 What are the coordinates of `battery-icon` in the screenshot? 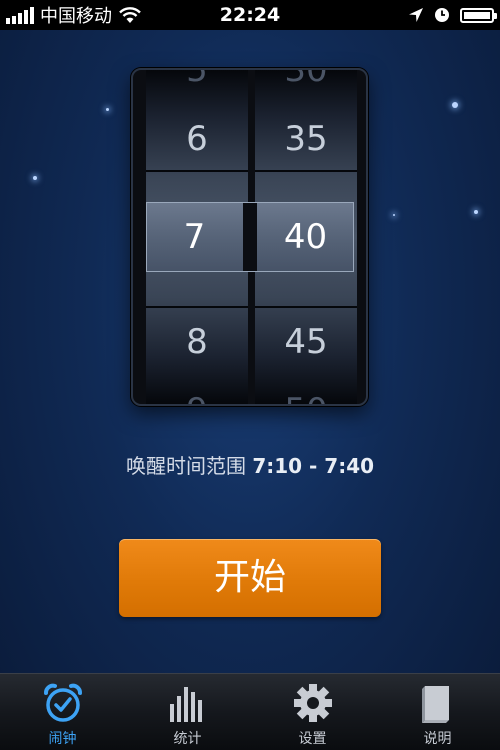 It's located at (478, 15).